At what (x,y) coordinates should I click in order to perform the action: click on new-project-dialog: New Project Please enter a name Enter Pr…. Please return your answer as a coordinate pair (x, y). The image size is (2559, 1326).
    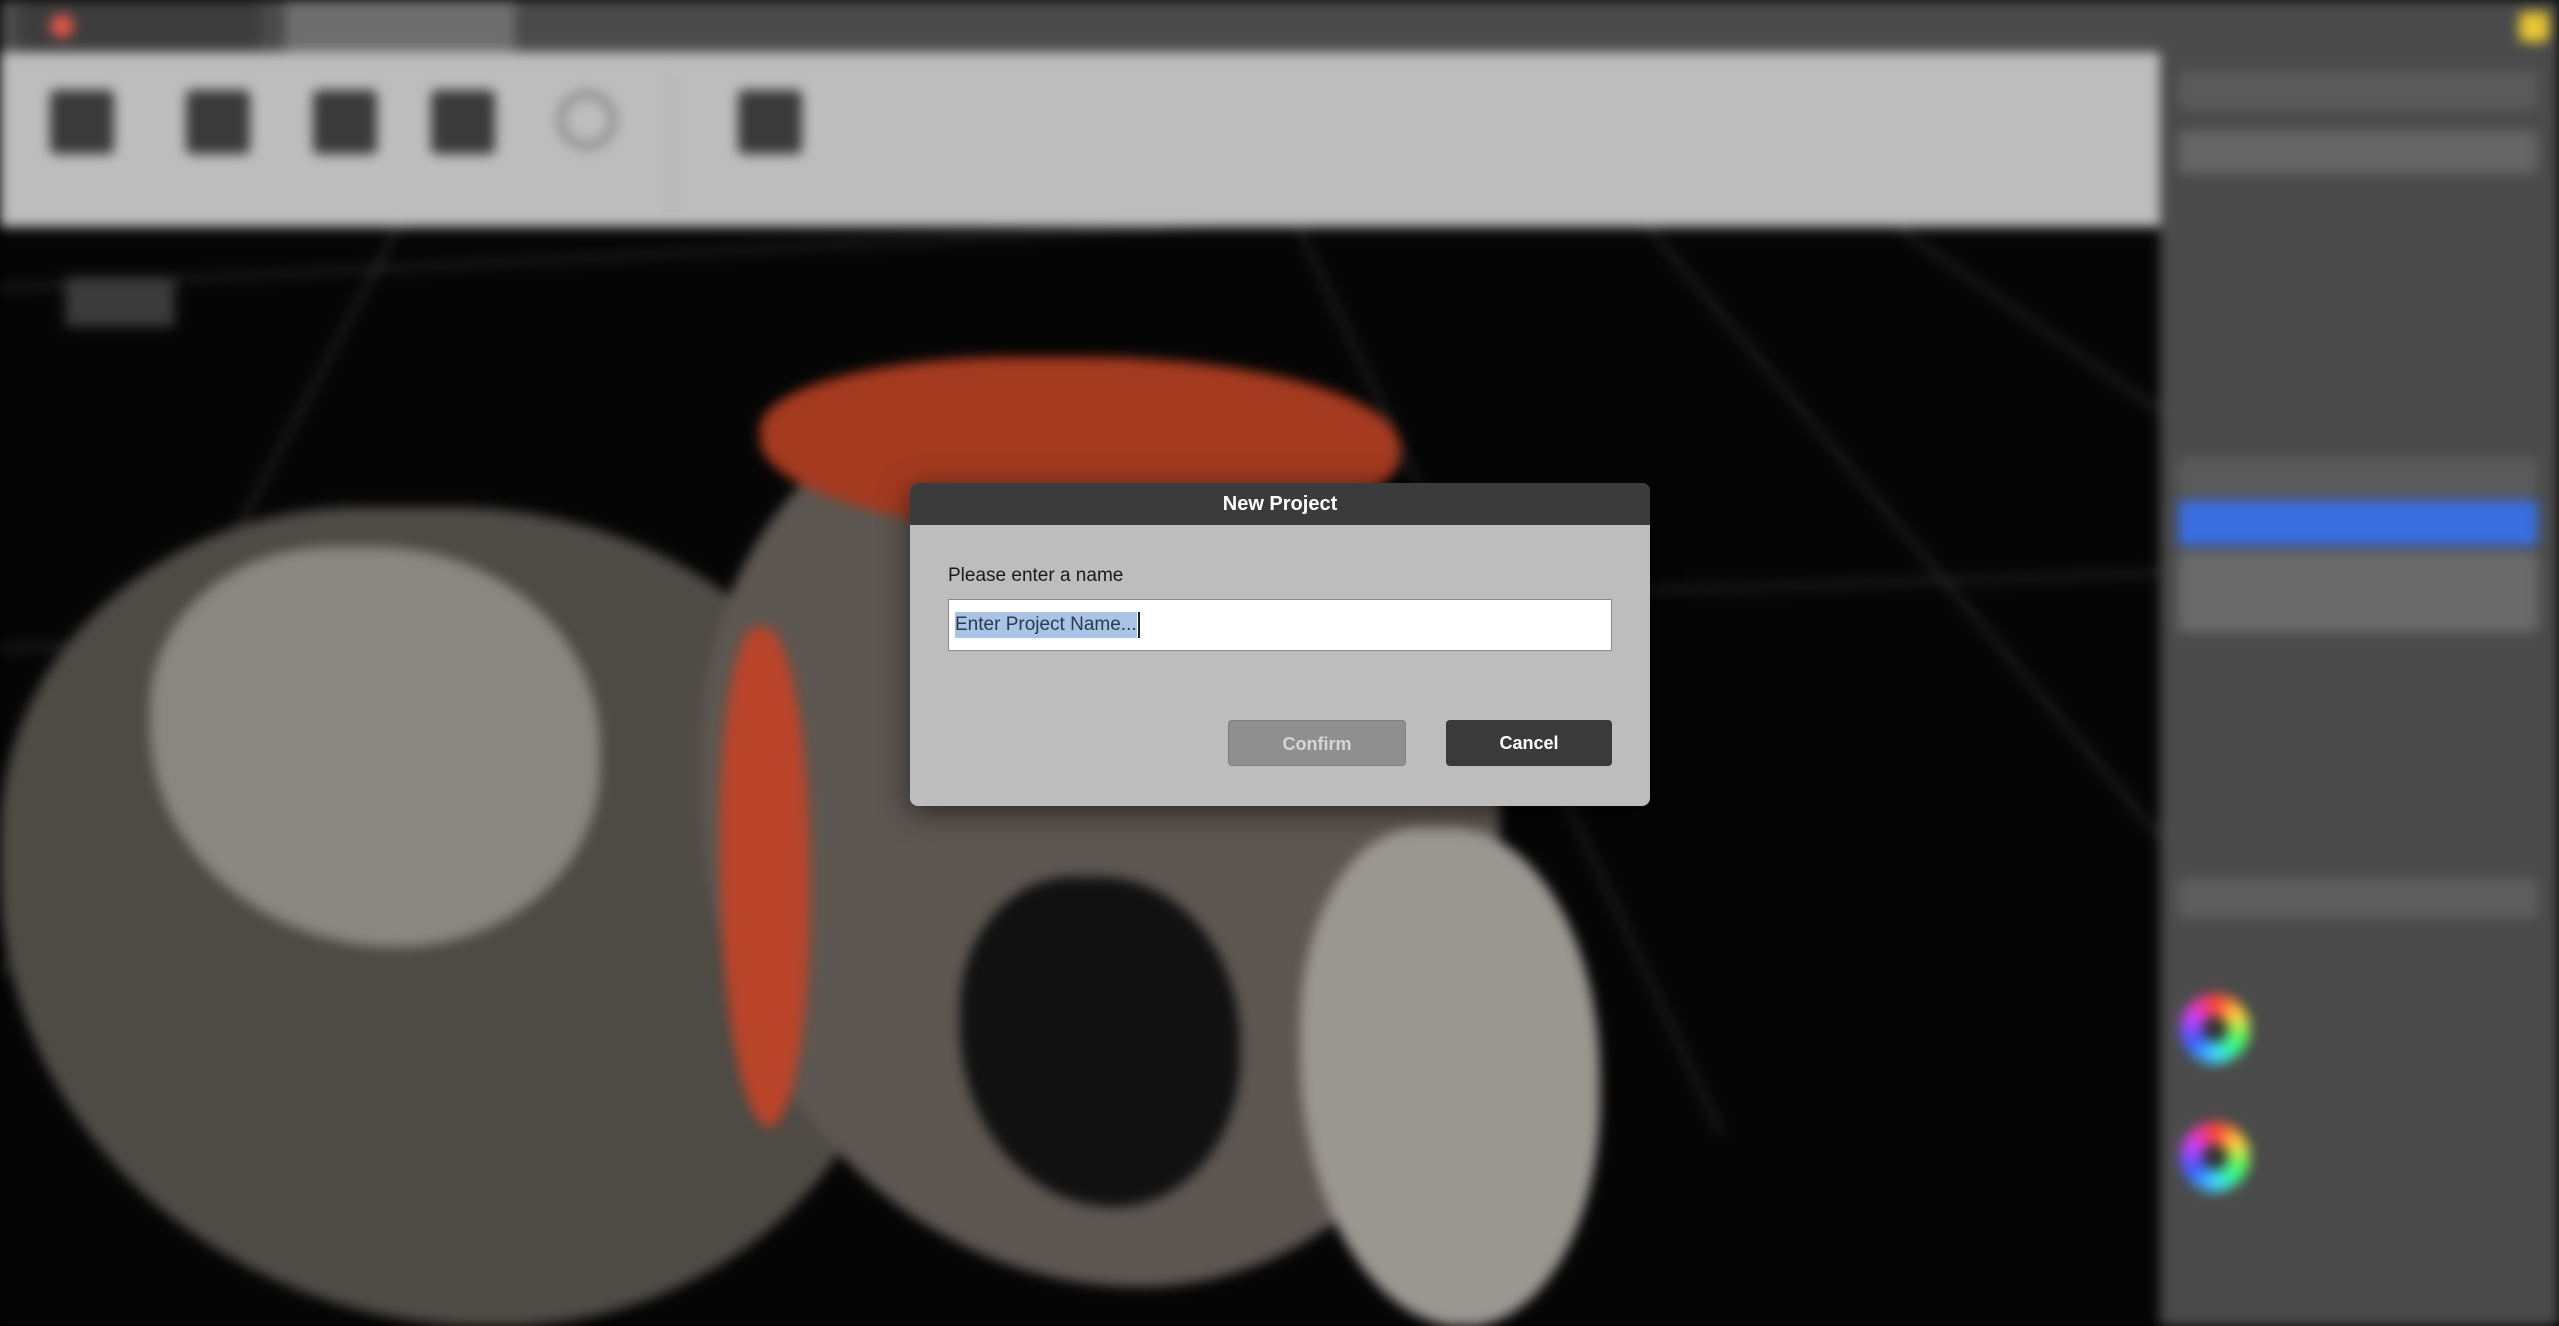
    Looking at the image, I should click on (1280, 644).